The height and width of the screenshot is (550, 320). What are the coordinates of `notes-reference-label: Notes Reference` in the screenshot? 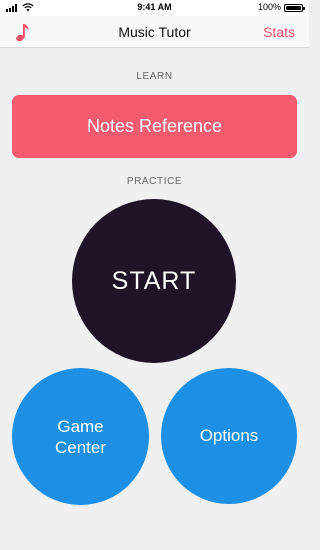 It's located at (154, 126).